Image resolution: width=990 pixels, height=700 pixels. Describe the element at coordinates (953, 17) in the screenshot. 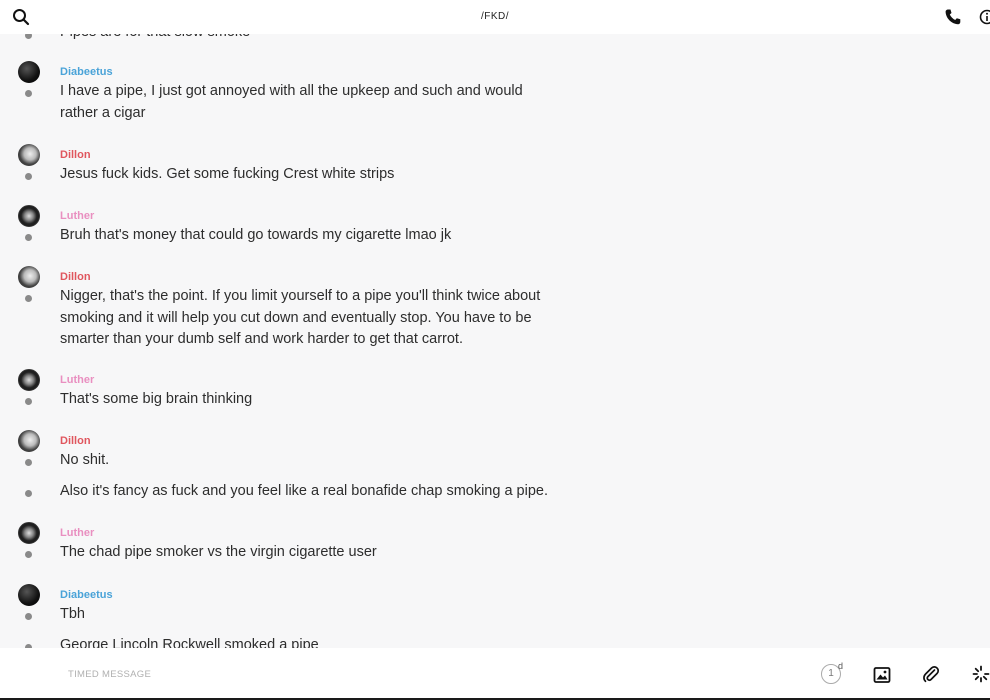

I see `phone-icon` at that location.